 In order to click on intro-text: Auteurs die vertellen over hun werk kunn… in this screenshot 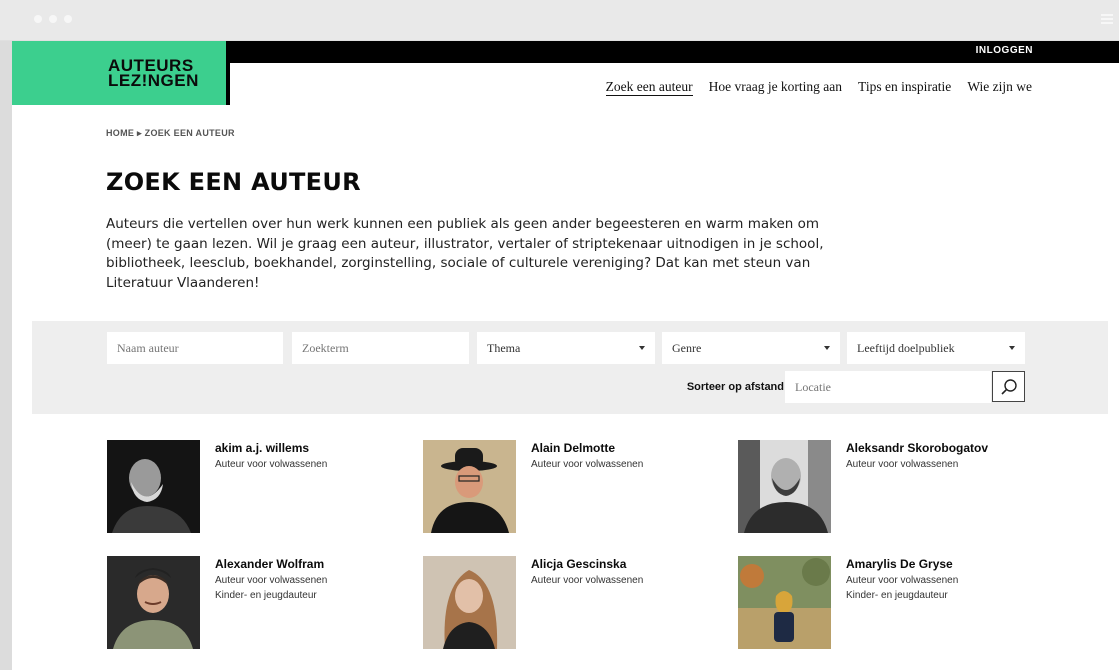, I will do `click(465, 253)`.